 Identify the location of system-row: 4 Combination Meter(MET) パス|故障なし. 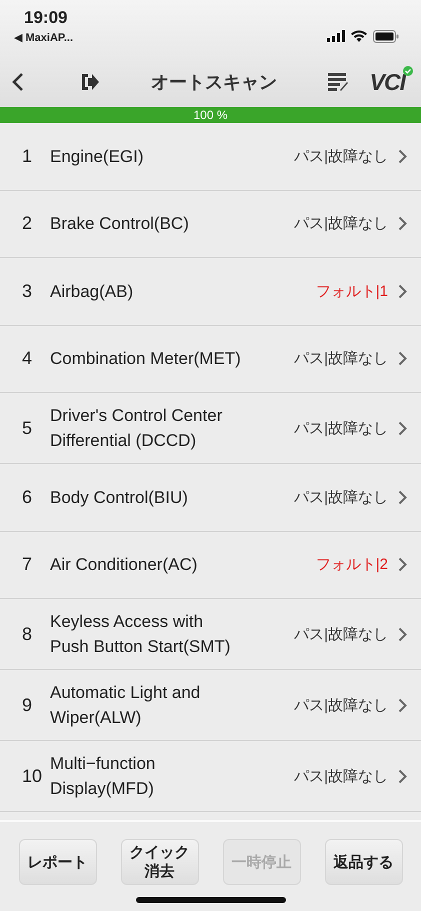
(210, 359).